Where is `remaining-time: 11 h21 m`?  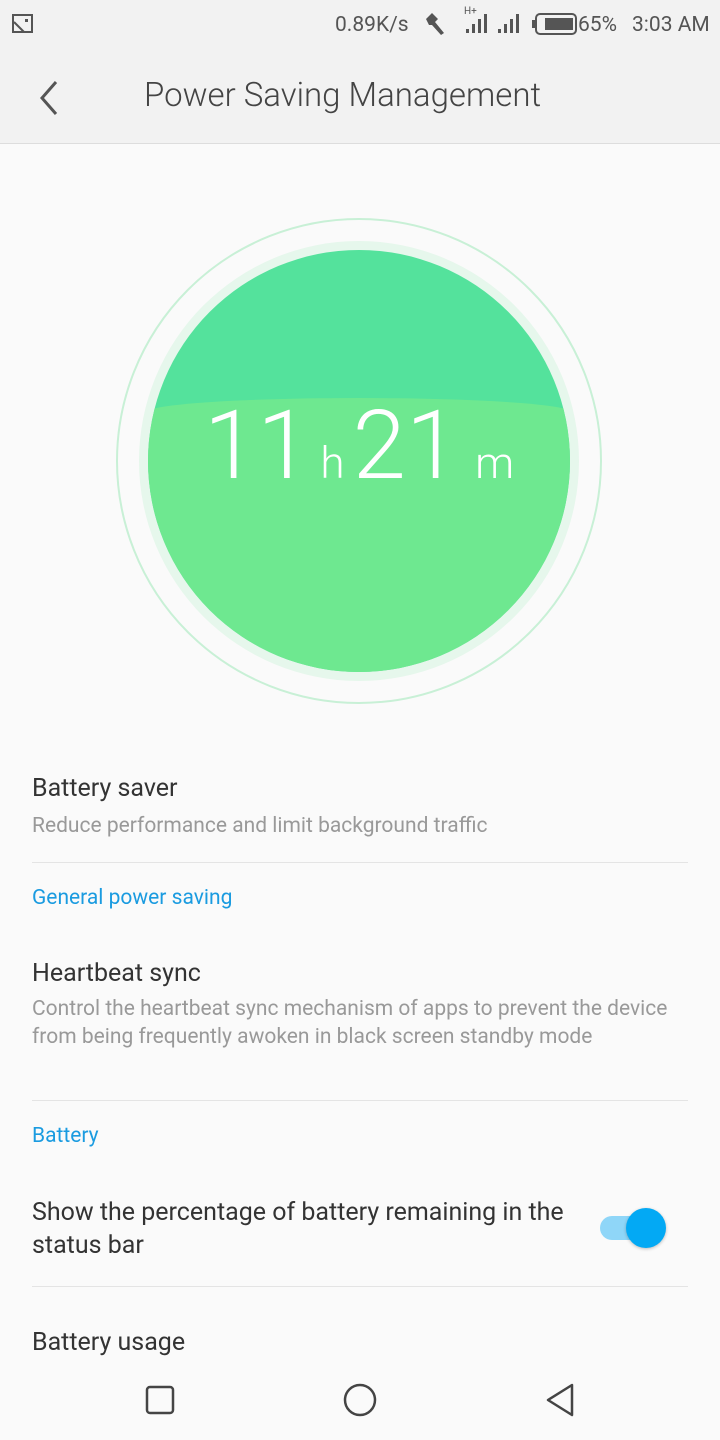
remaining-time: 11 h21 m is located at coordinates (359, 446).